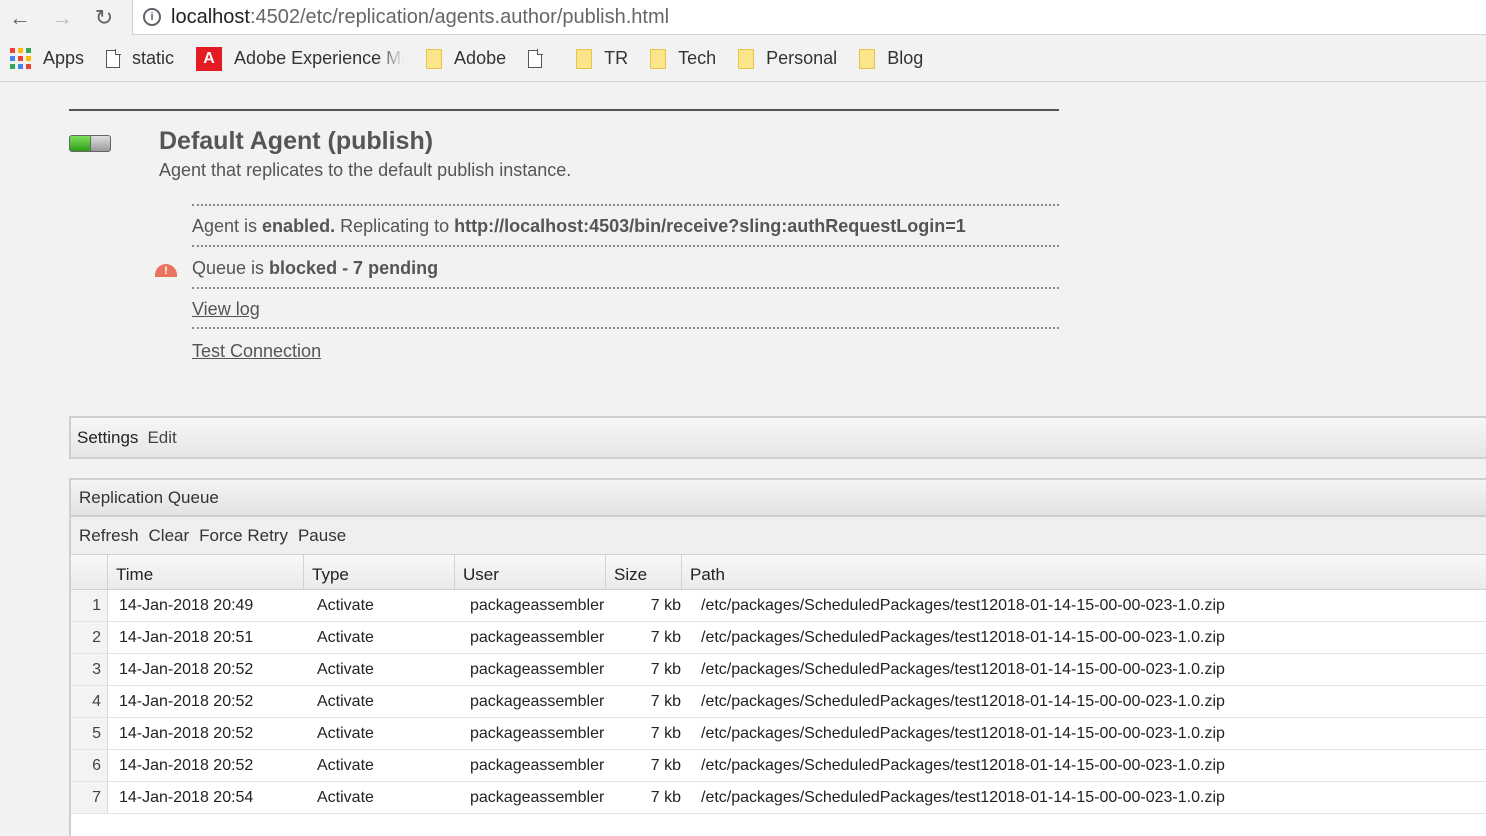 The height and width of the screenshot is (836, 1486). Describe the element at coordinates (530, 572) in the screenshot. I see `column-user: User` at that location.